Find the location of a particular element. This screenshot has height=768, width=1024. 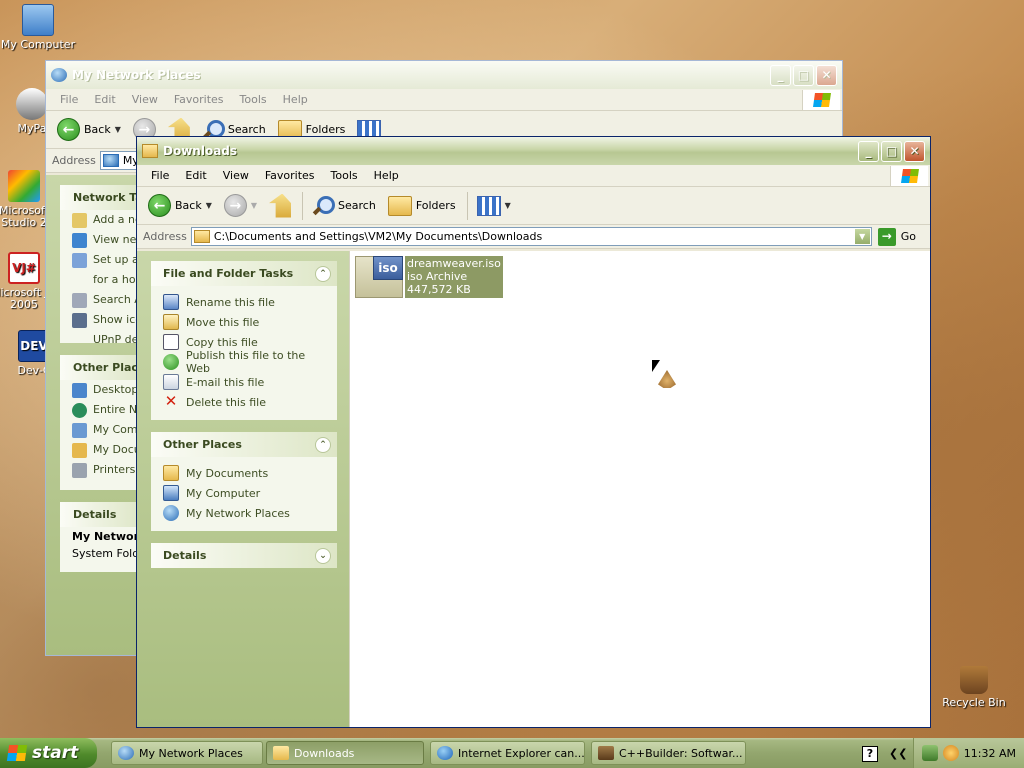

place-my-computer: My Computer is located at coordinates (244, 493).